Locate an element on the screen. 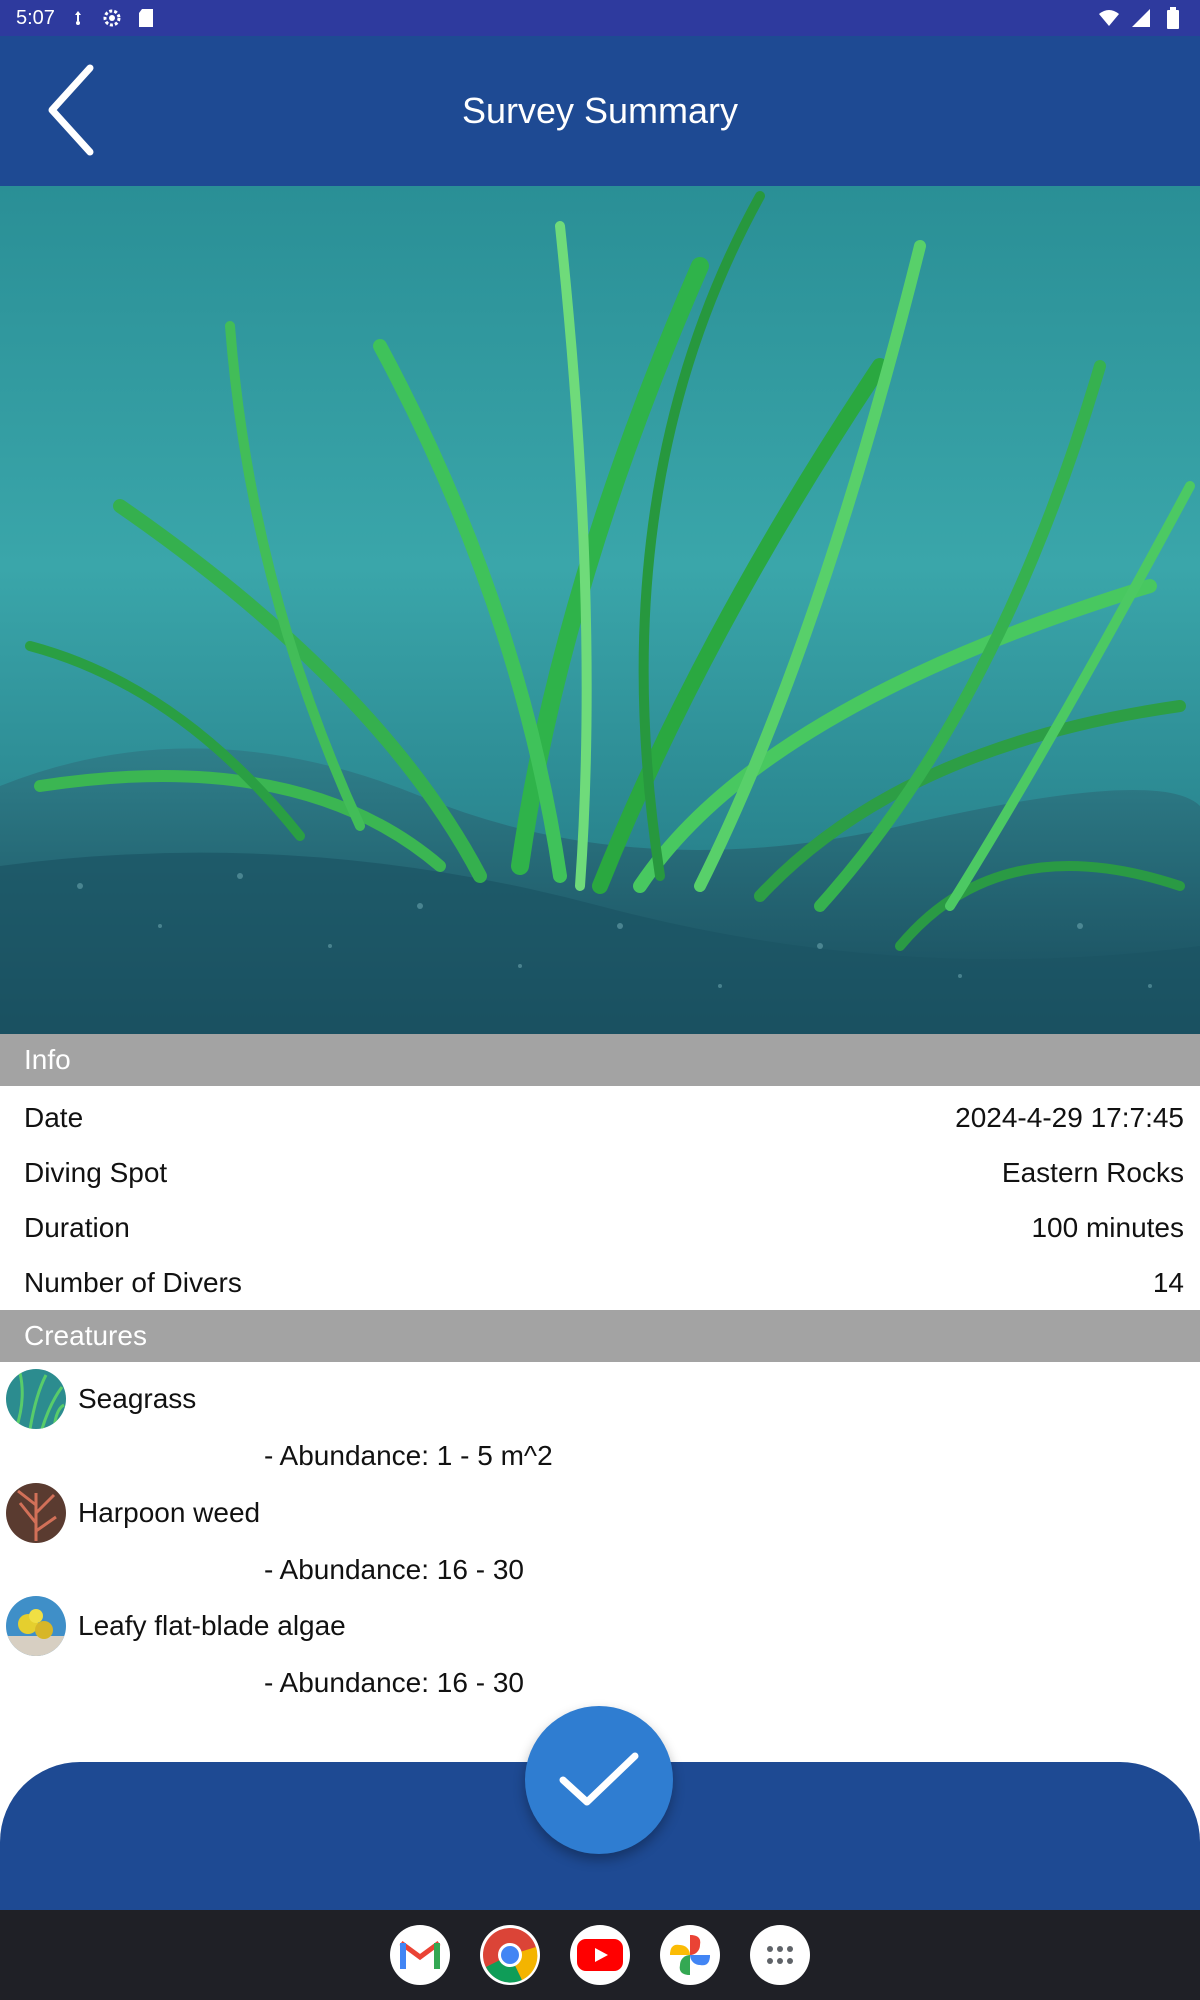  sd-card-icon is located at coordinates (146, 18).